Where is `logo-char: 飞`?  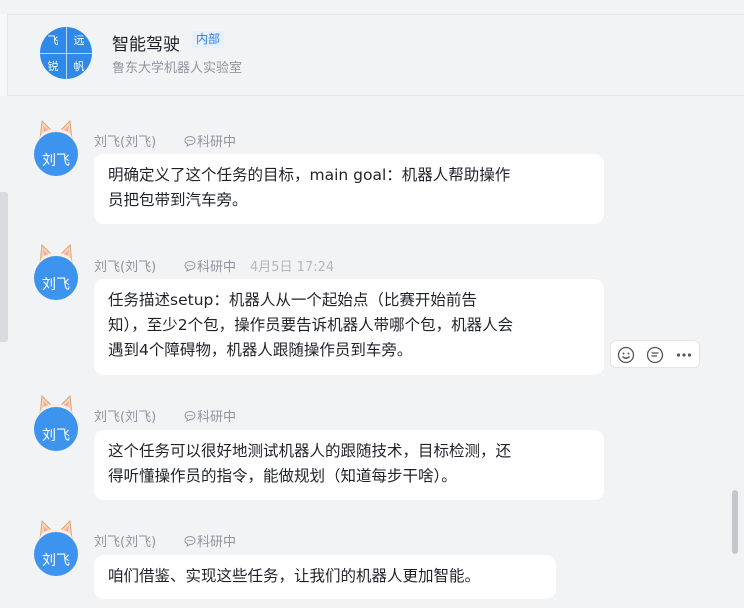 logo-char: 飞 is located at coordinates (53, 40).